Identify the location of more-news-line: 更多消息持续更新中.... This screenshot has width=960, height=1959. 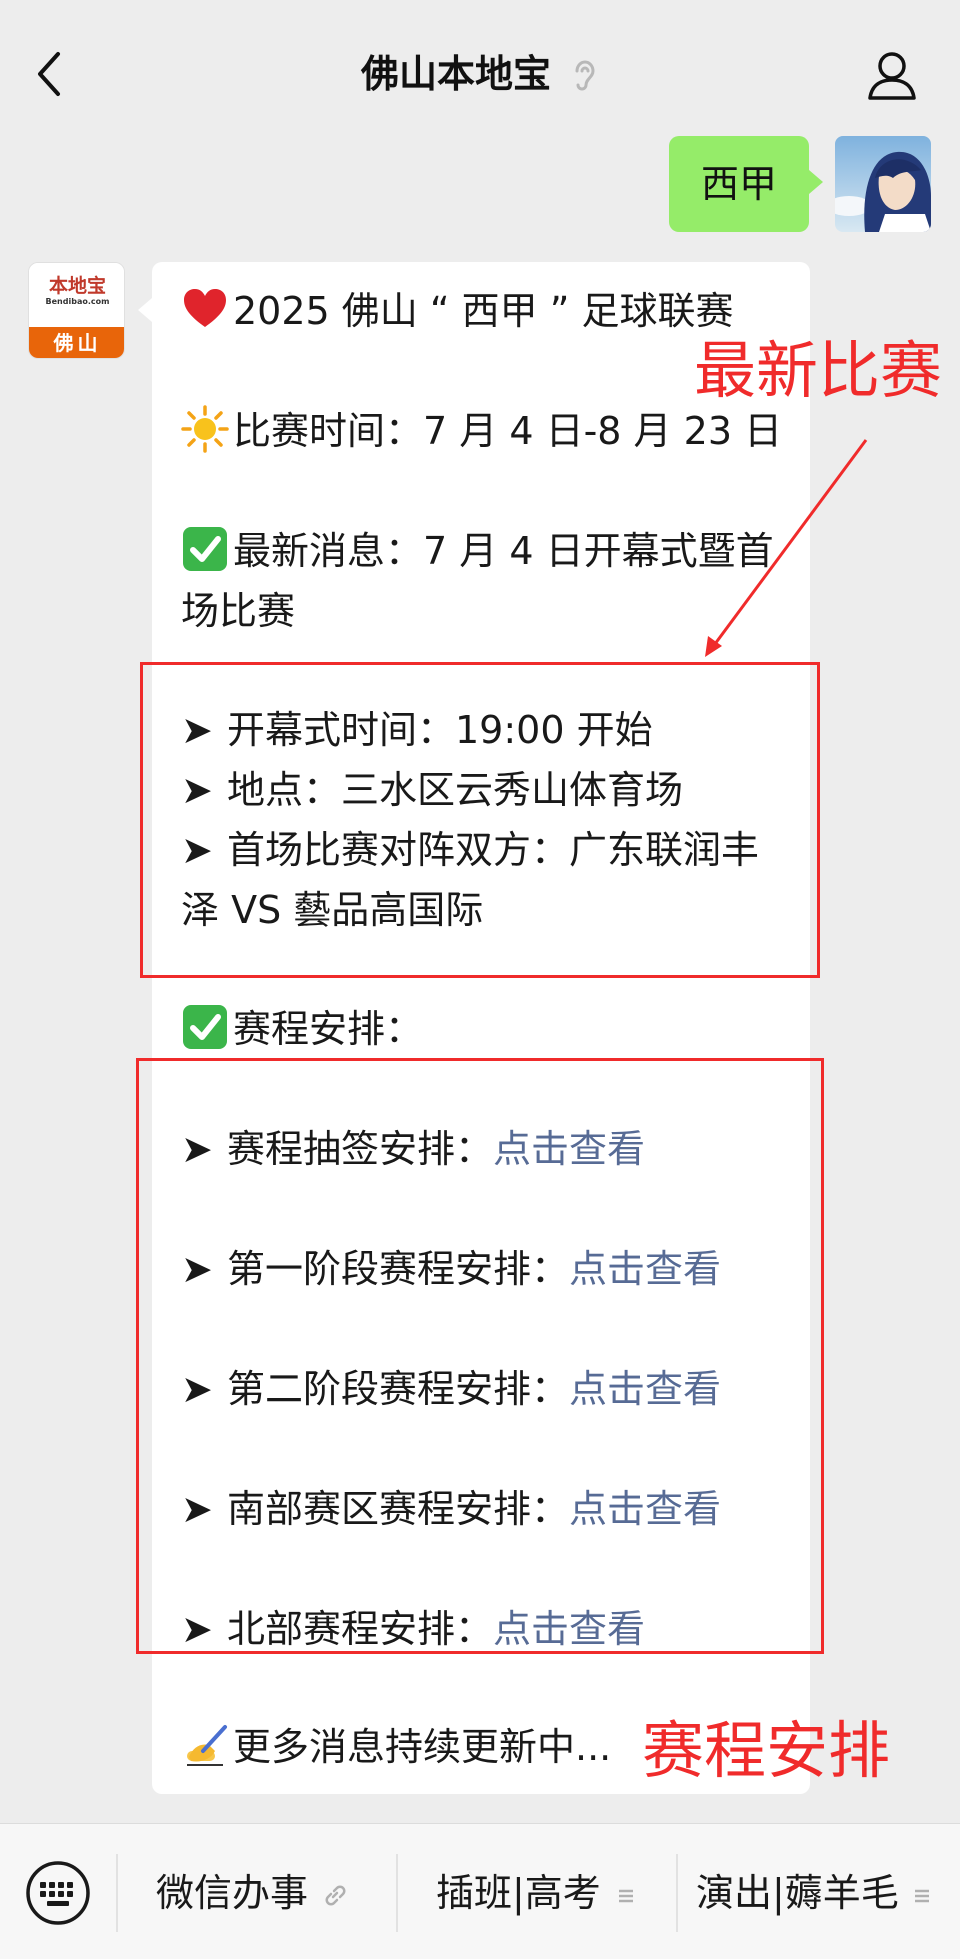
(396, 1747).